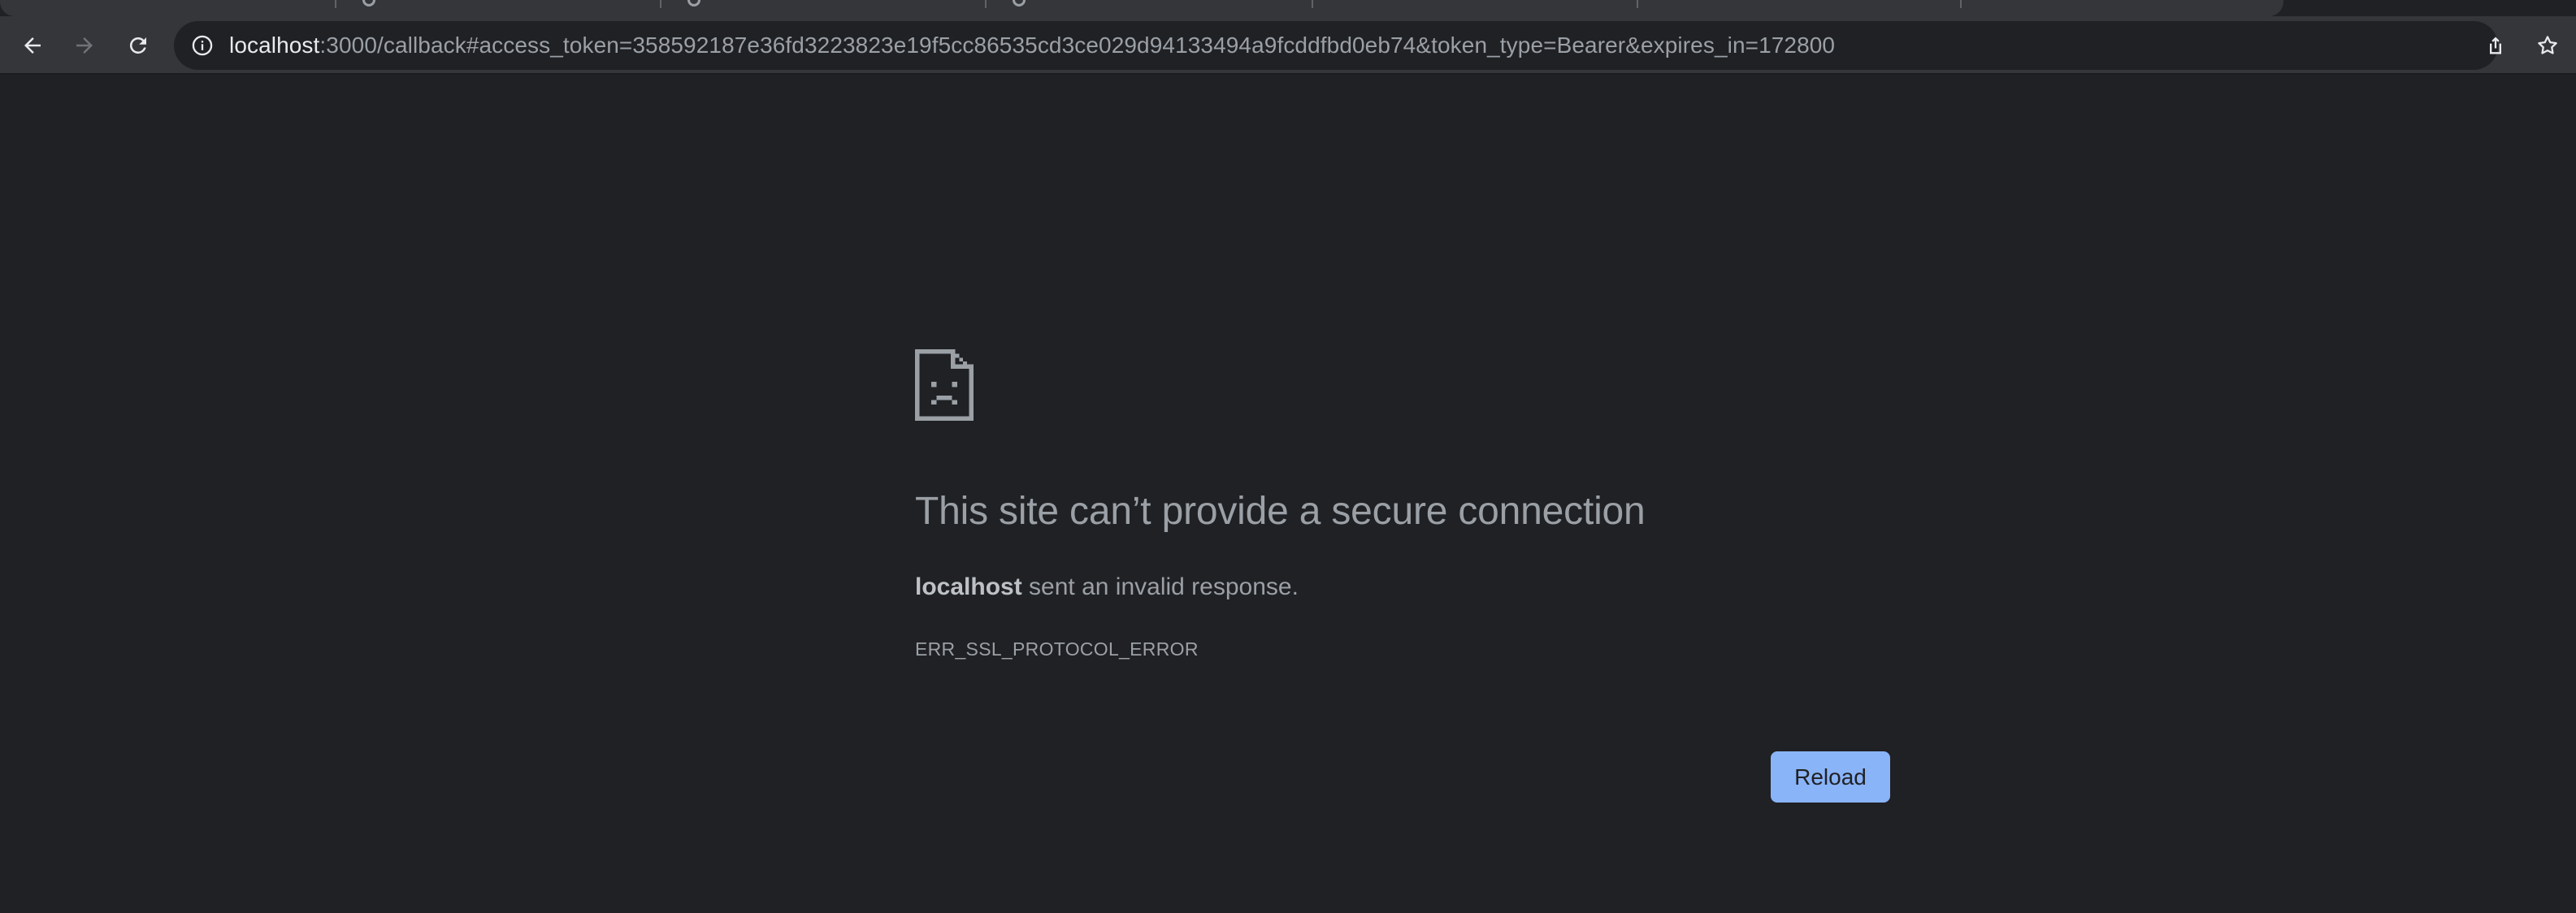 This screenshot has width=2576, height=913. I want to click on error-code: ERR_SSL_PROTOCOL_ERROR, so click(1057, 649).